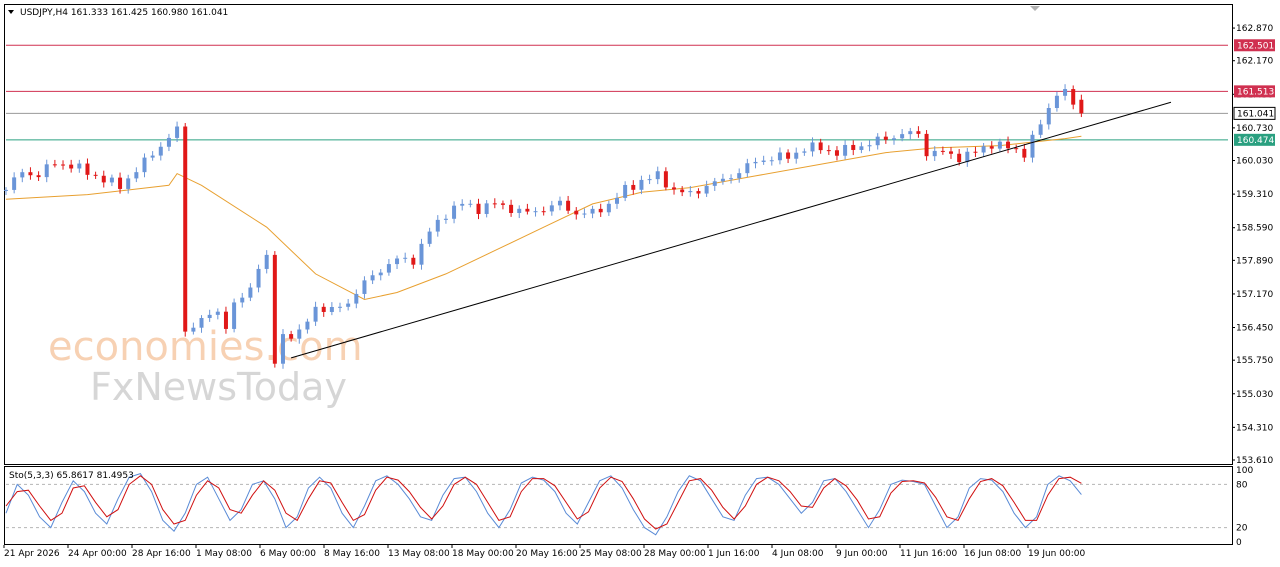 The image size is (1280, 567). I want to click on x-tick-label: 24 Apr 00:00, so click(97, 554).